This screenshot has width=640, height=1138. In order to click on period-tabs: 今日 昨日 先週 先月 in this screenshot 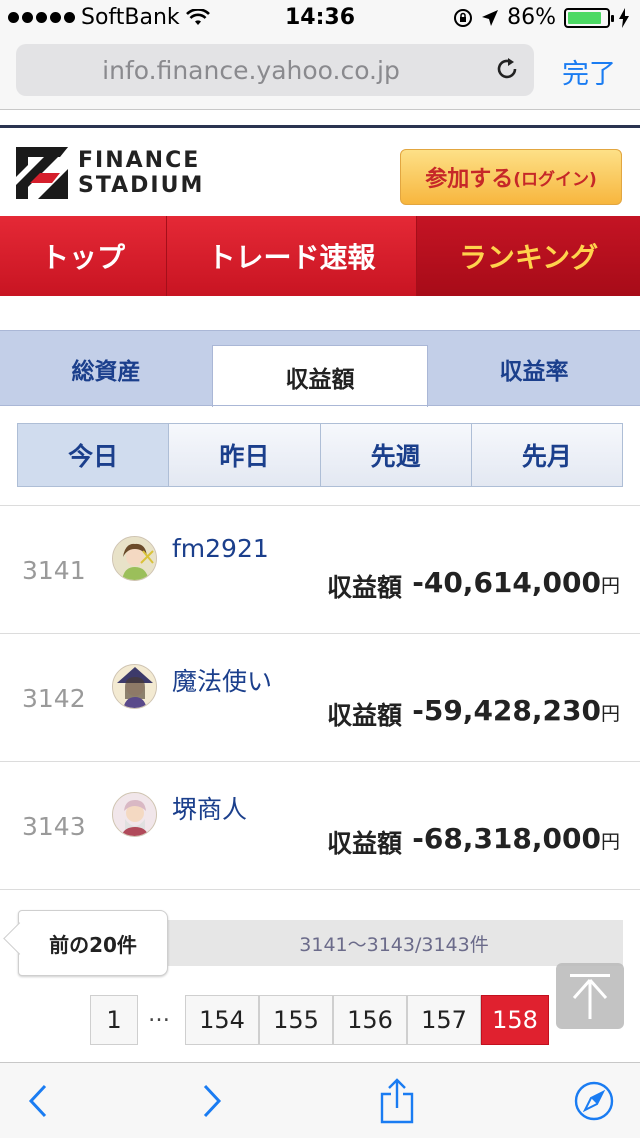, I will do `click(320, 455)`.